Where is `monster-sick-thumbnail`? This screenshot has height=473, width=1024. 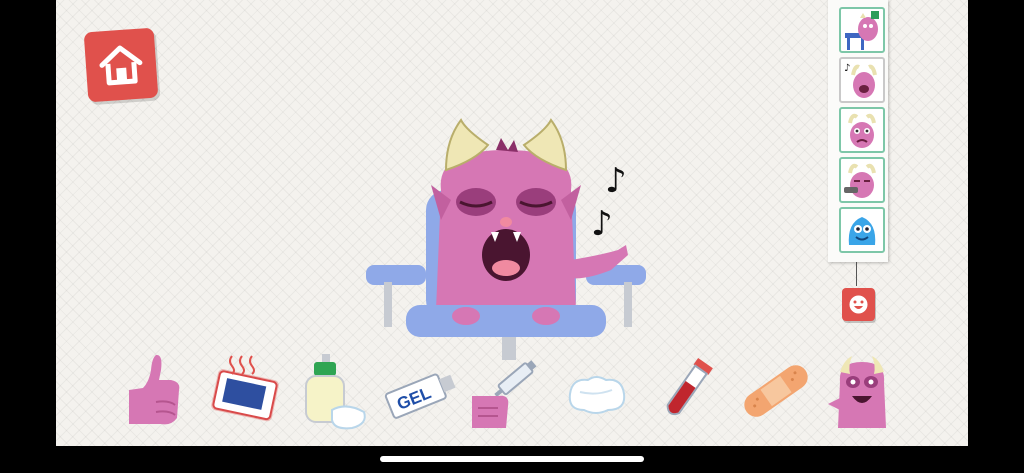
monster-sick-thumbnail is located at coordinates (862, 180).